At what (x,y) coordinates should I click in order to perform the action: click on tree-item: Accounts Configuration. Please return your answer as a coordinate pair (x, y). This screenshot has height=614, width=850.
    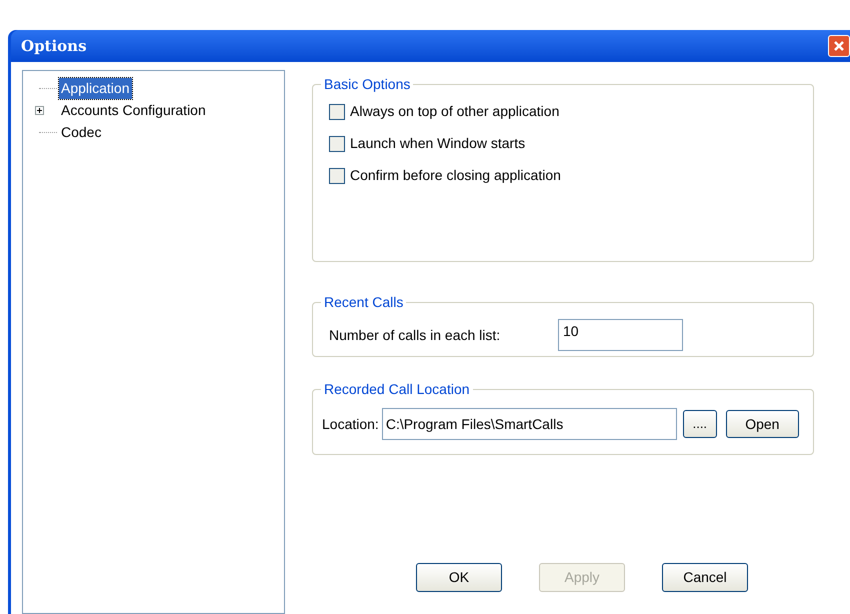
    Looking at the image, I should click on (133, 110).